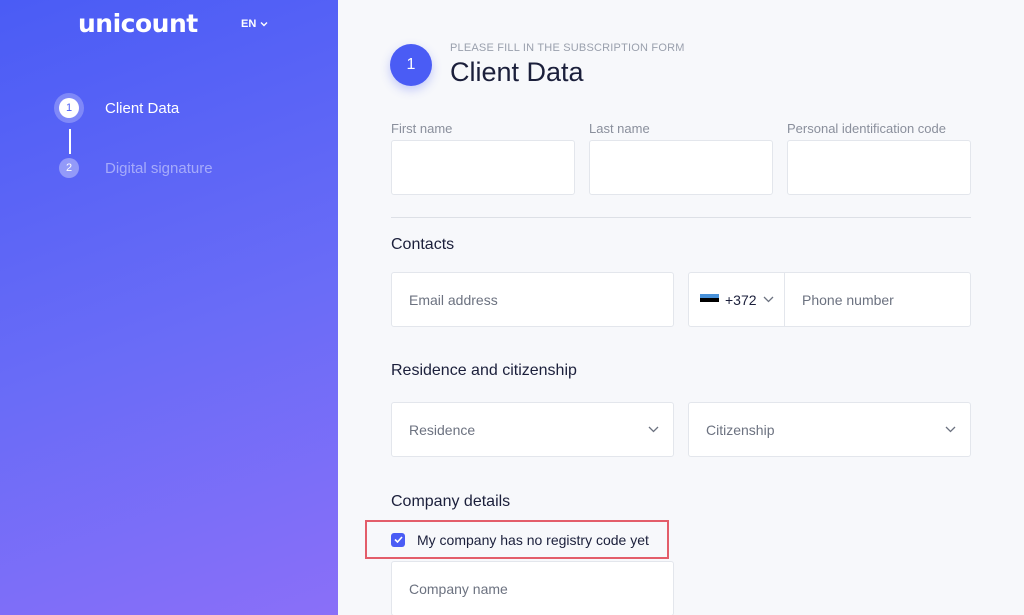 This screenshot has width=1024, height=615. I want to click on email-placeholder: Email address, so click(453, 299).